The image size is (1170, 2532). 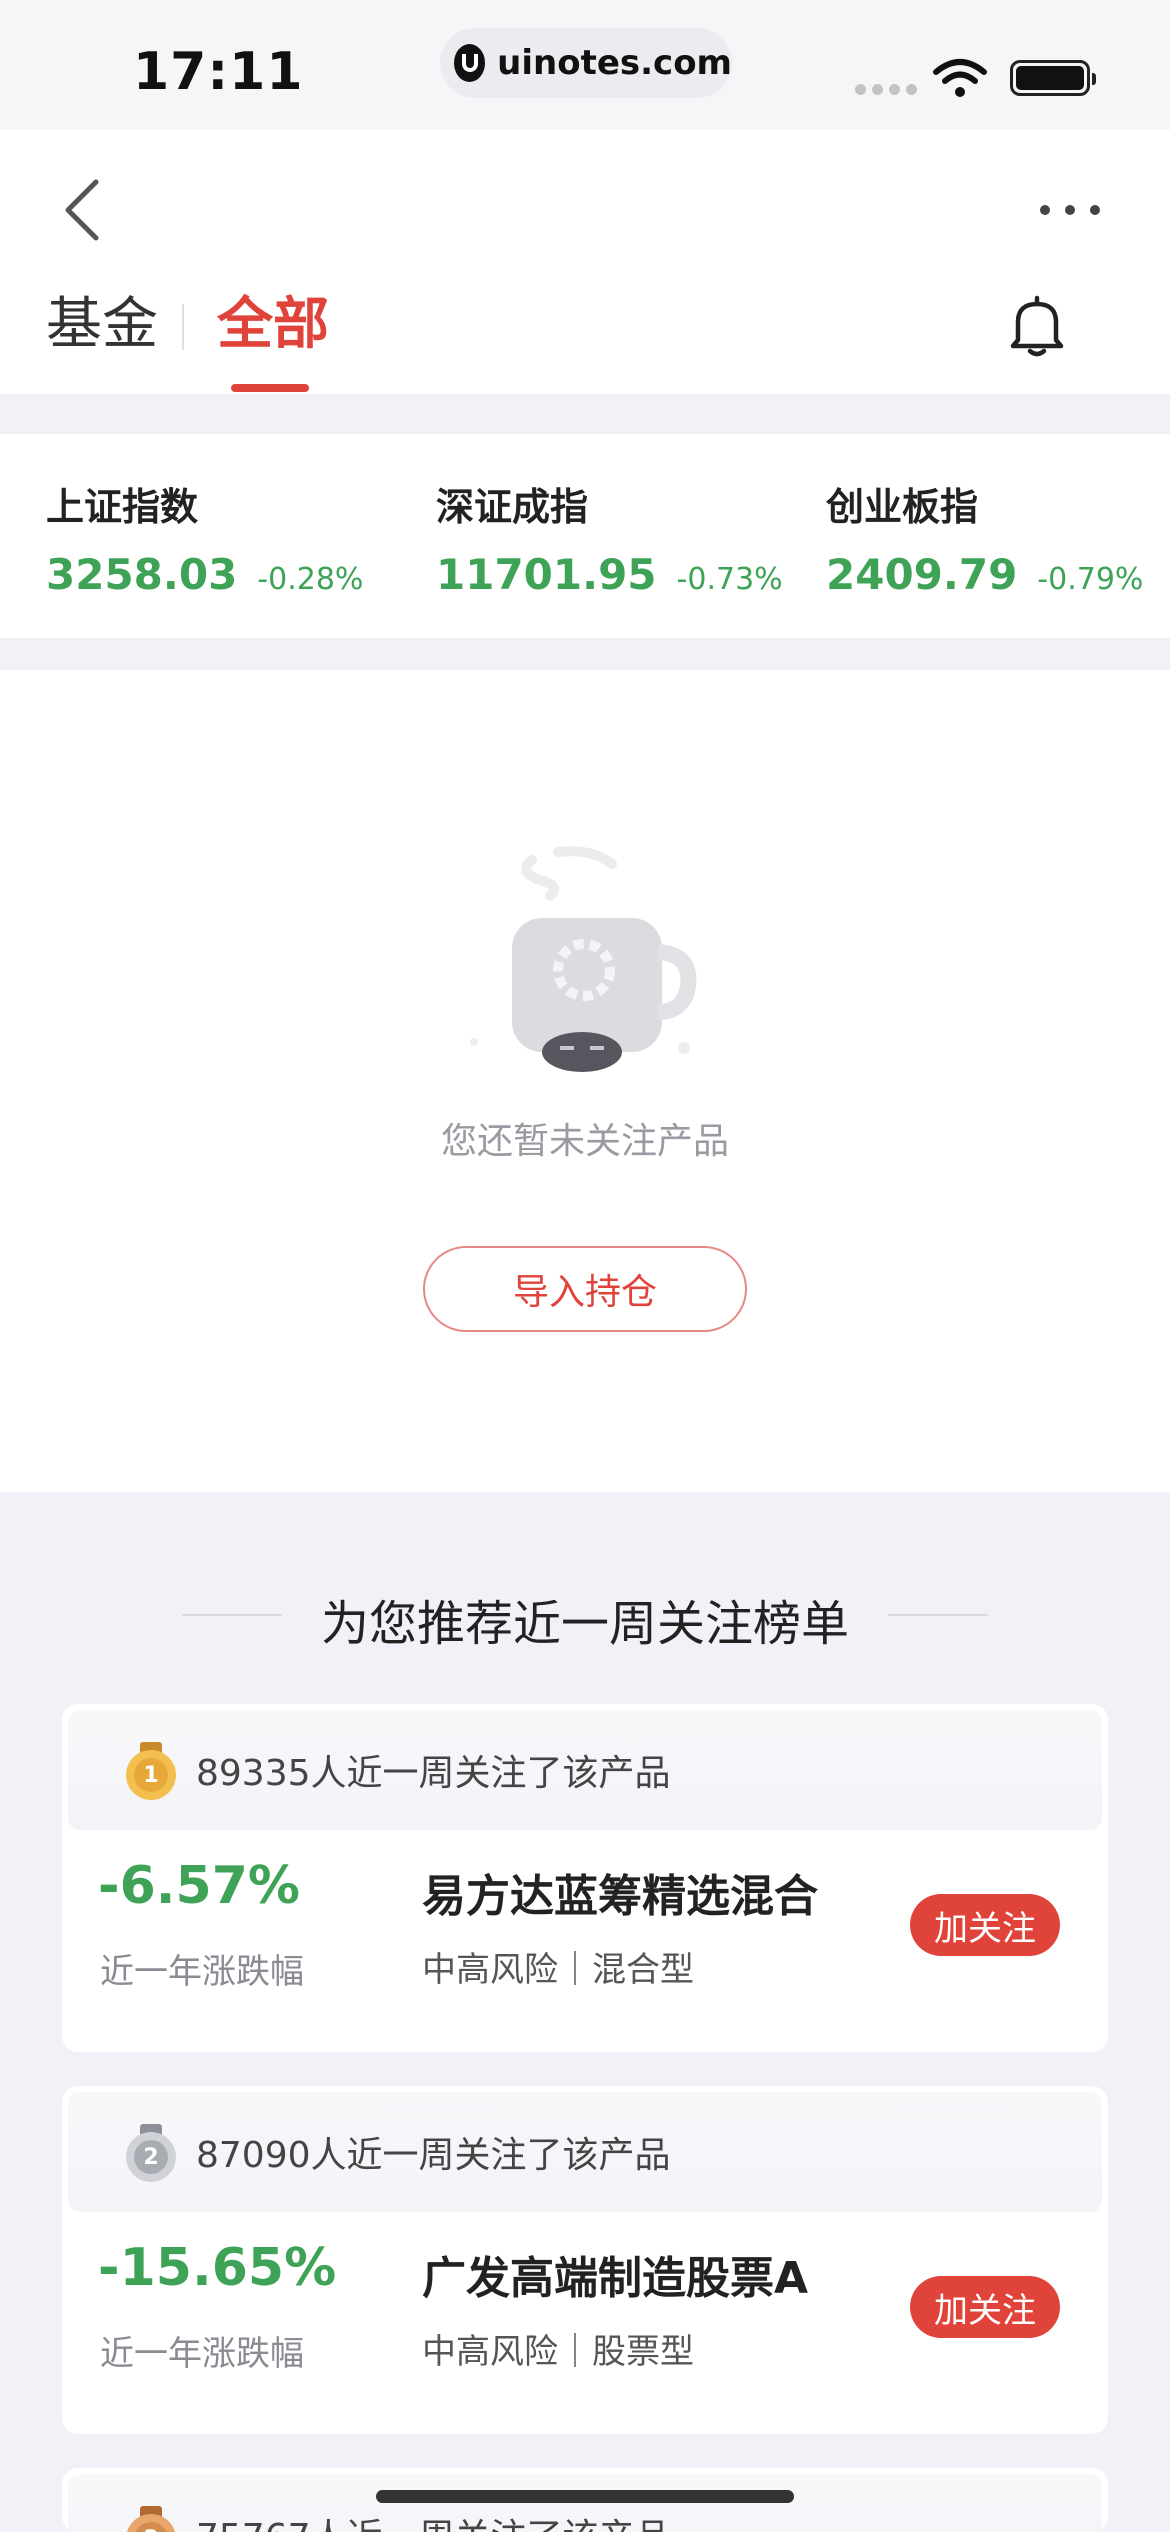 I want to click on index-change: -0.73%, so click(x=729, y=579).